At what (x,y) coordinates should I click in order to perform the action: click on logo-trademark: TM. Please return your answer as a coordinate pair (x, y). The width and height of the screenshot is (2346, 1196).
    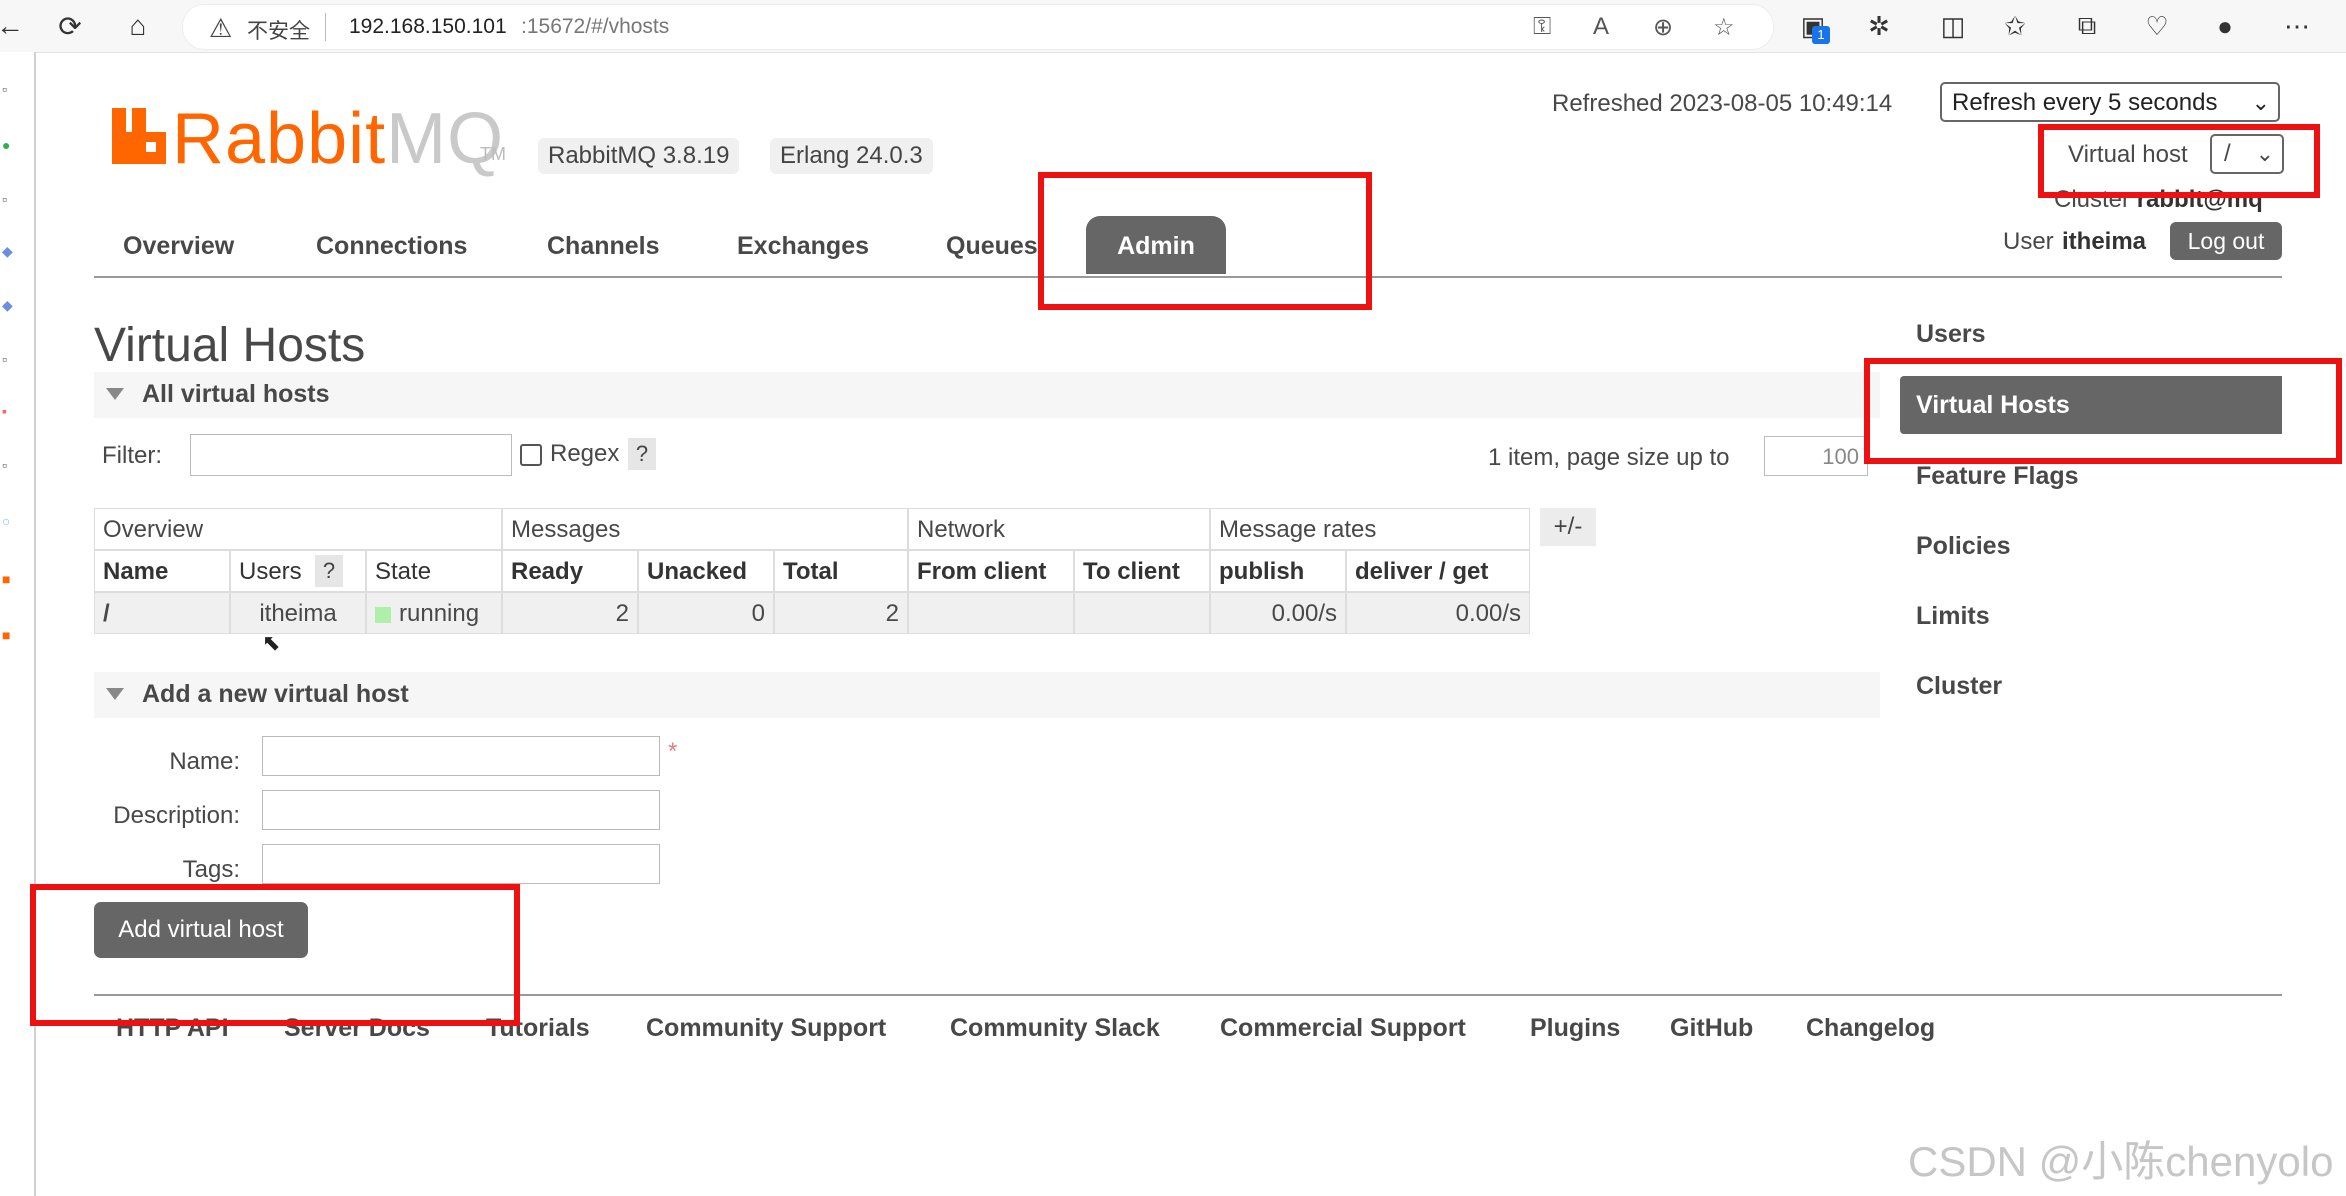
    Looking at the image, I should click on (493, 154).